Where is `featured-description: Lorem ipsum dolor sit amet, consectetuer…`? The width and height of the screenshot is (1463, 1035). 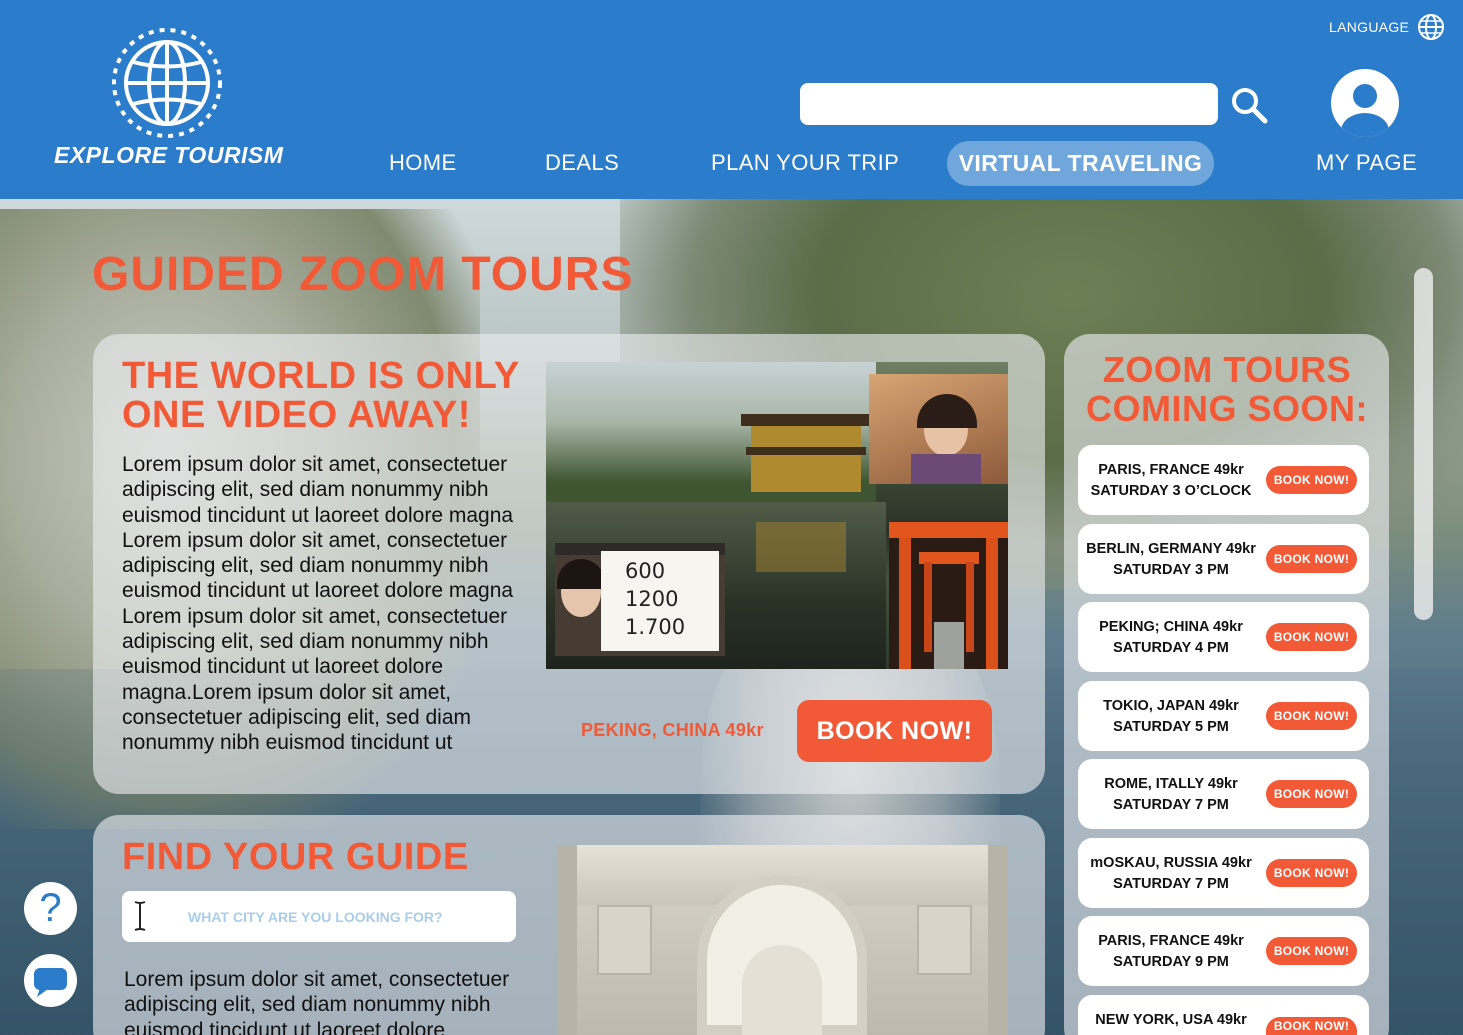
featured-description: Lorem ipsum dolor sit amet, consectetuer… is located at coordinates (318, 604).